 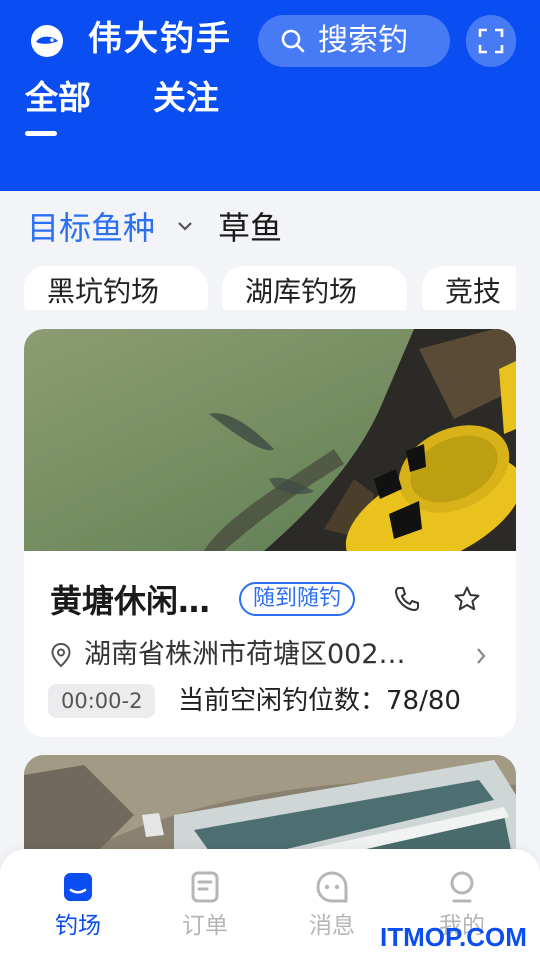 I want to click on location-pin-icon, so click(x=61, y=655).